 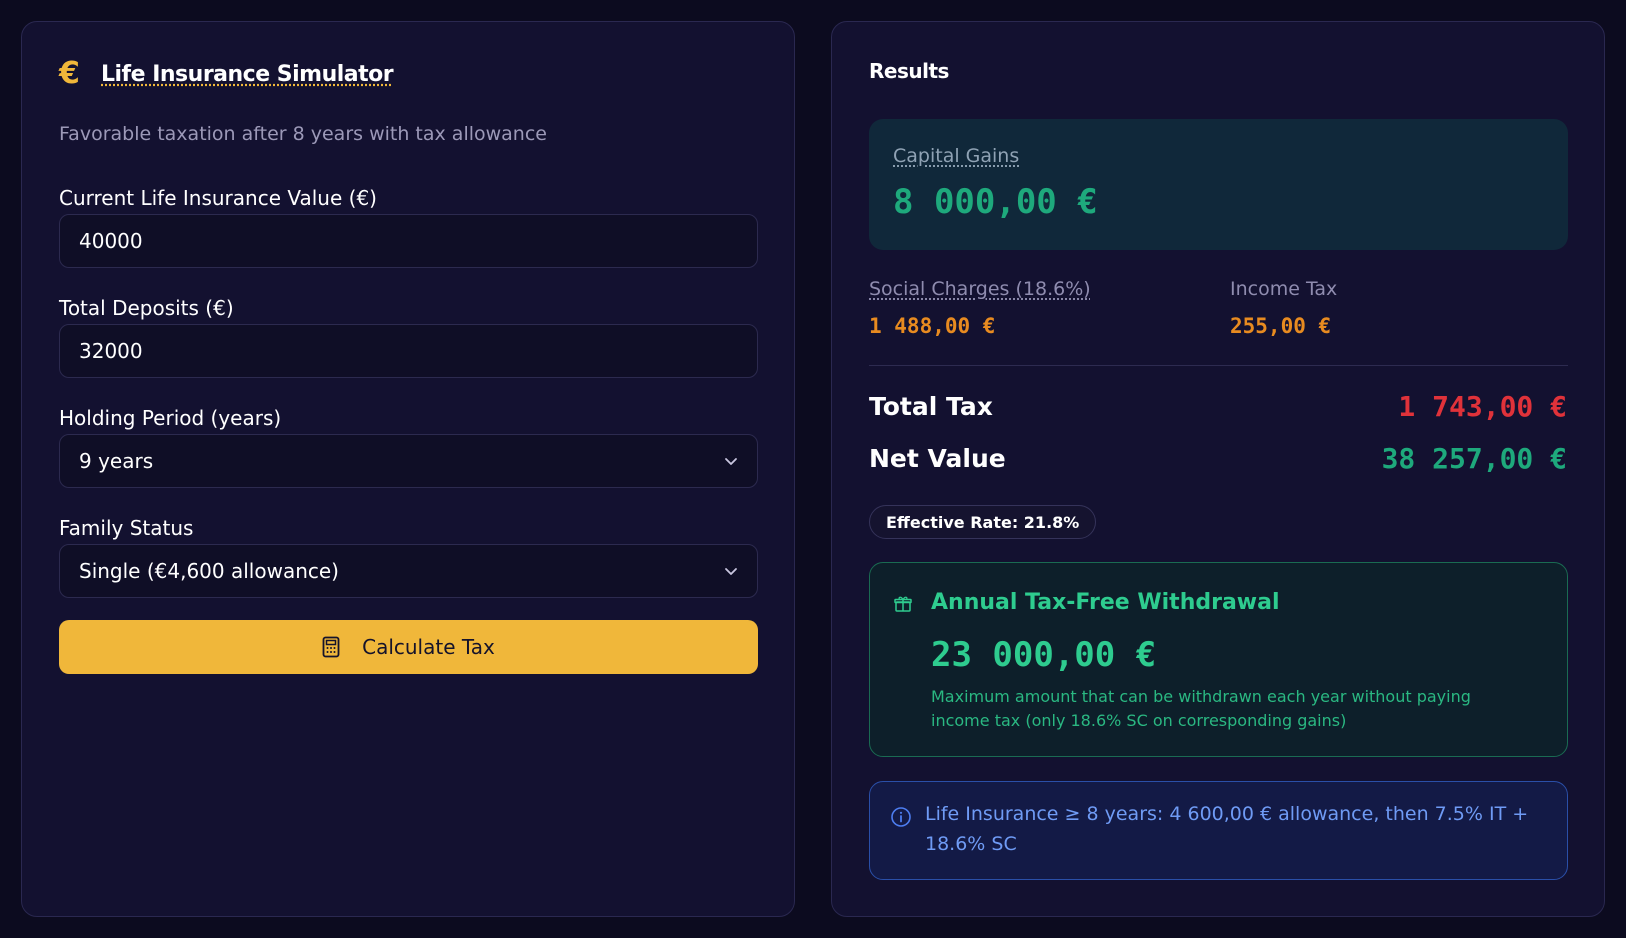 What do you see at coordinates (1284, 289) in the screenshot?
I see `income-tax-label: Income Tax` at bounding box center [1284, 289].